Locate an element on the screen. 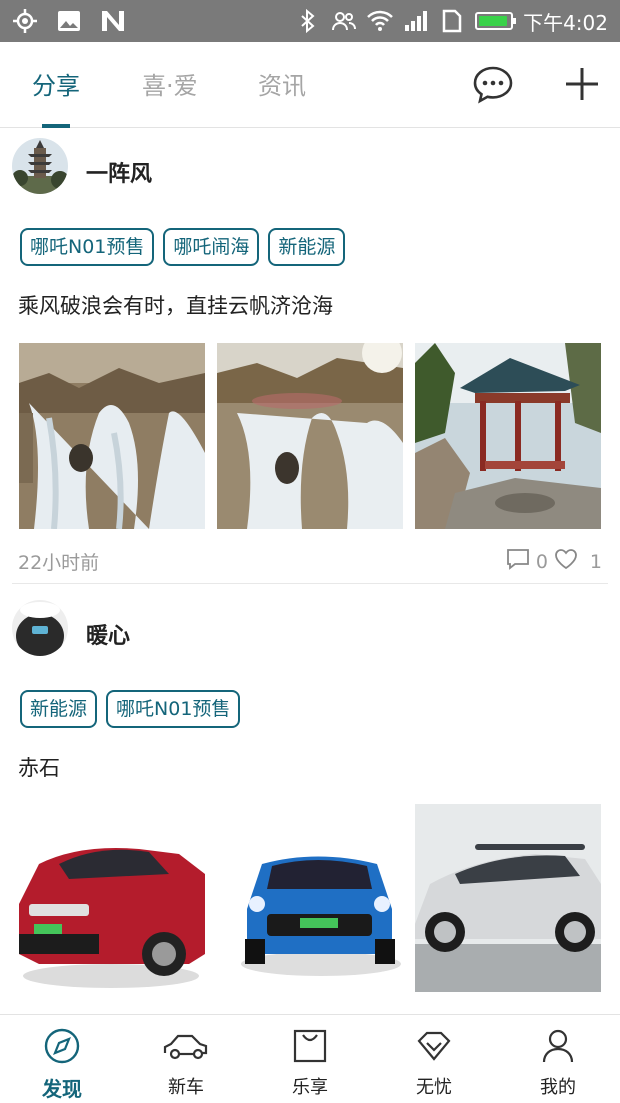  n-app-icon is located at coordinates (113, 21).